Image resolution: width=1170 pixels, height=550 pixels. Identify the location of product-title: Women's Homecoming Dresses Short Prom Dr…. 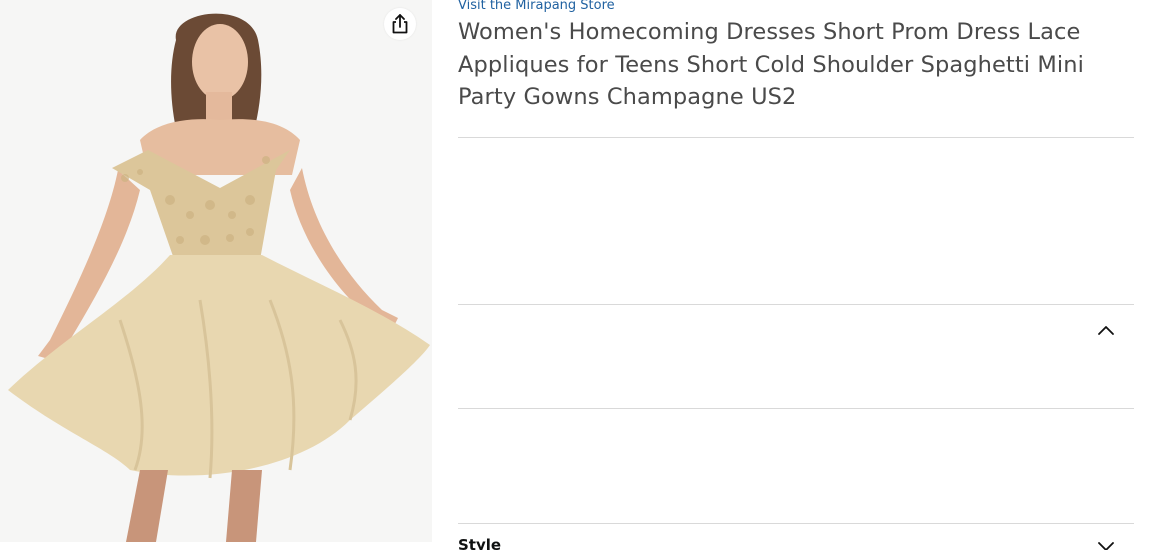
(771, 64).